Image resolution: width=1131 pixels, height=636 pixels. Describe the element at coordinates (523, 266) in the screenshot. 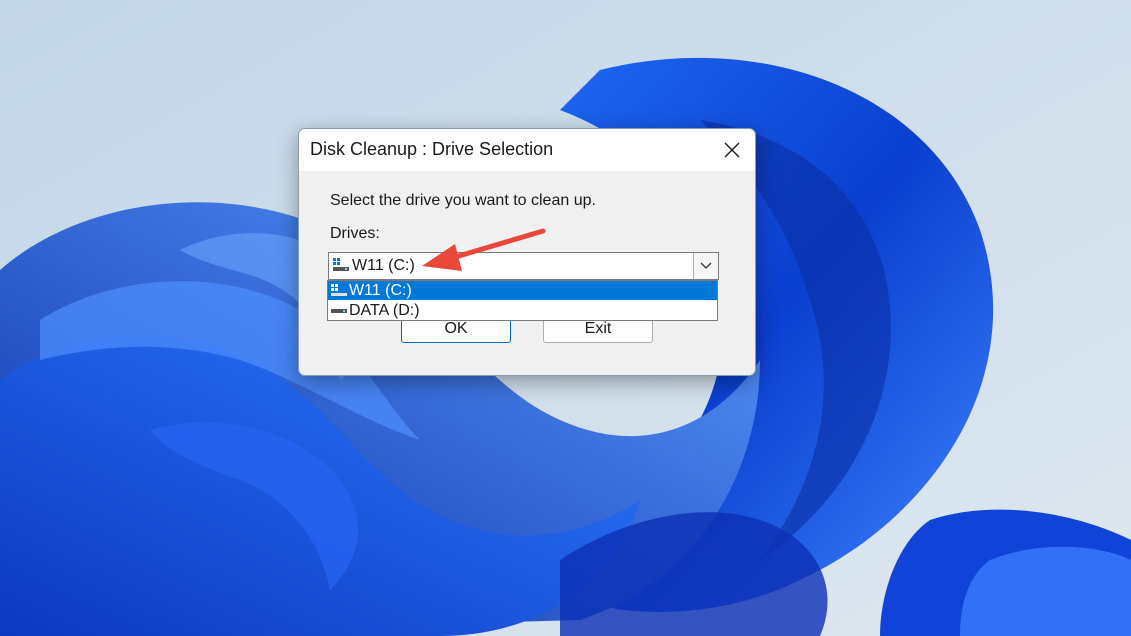

I see `drives-combobox: W11 (C:)` at that location.